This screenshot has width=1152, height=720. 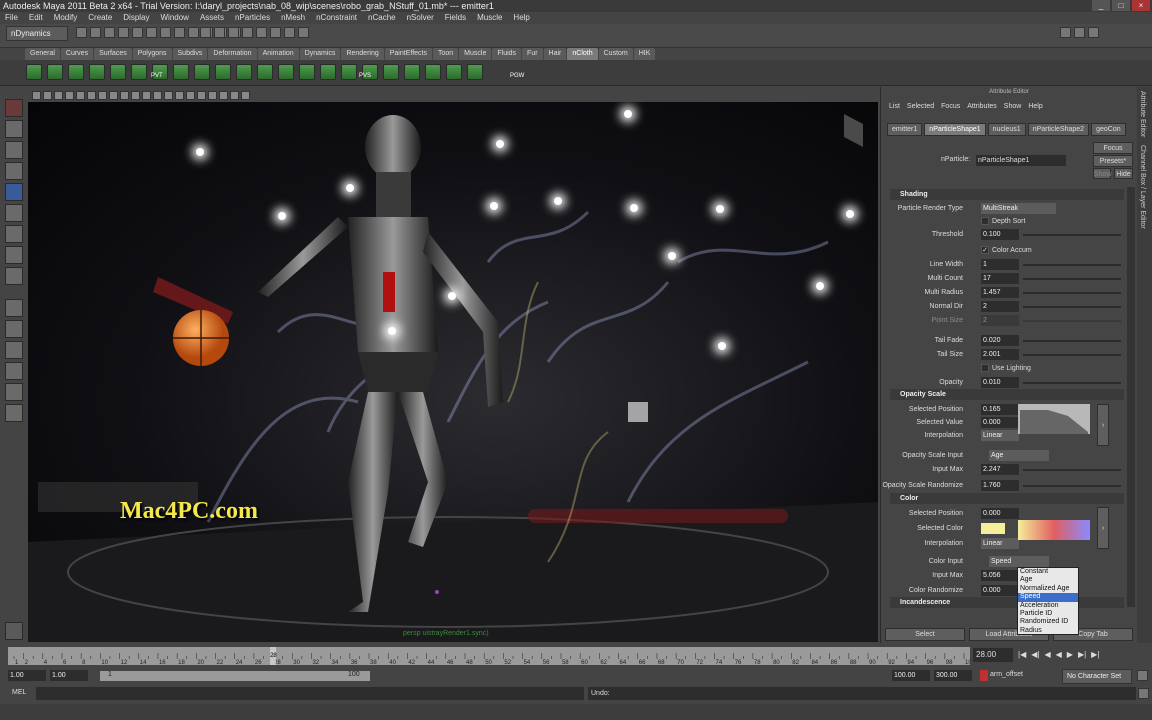 I want to click on option-randomized-id: Randomized ID, so click(x=1048, y=622).